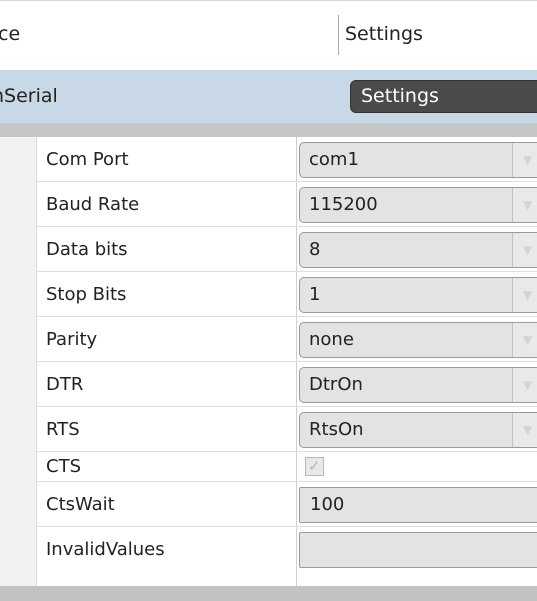 The height and width of the screenshot is (601, 537). I want to click on column-header: ce Settings, so click(268, 29).